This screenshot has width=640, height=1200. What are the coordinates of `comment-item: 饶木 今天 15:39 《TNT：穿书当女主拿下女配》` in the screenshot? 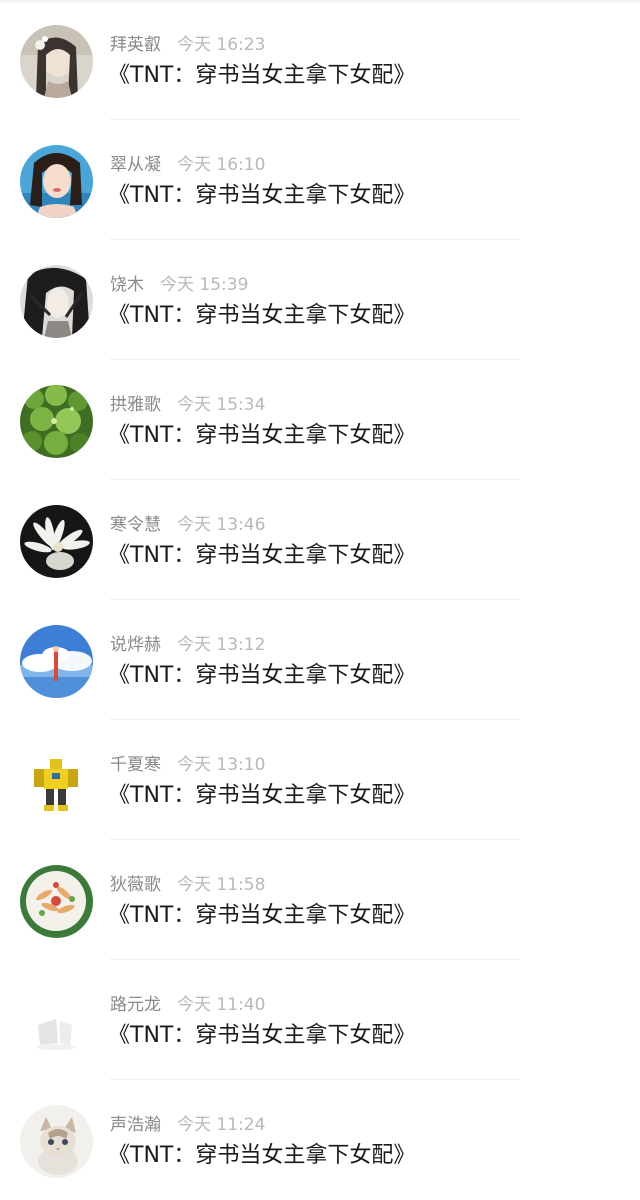 It's located at (320, 300).